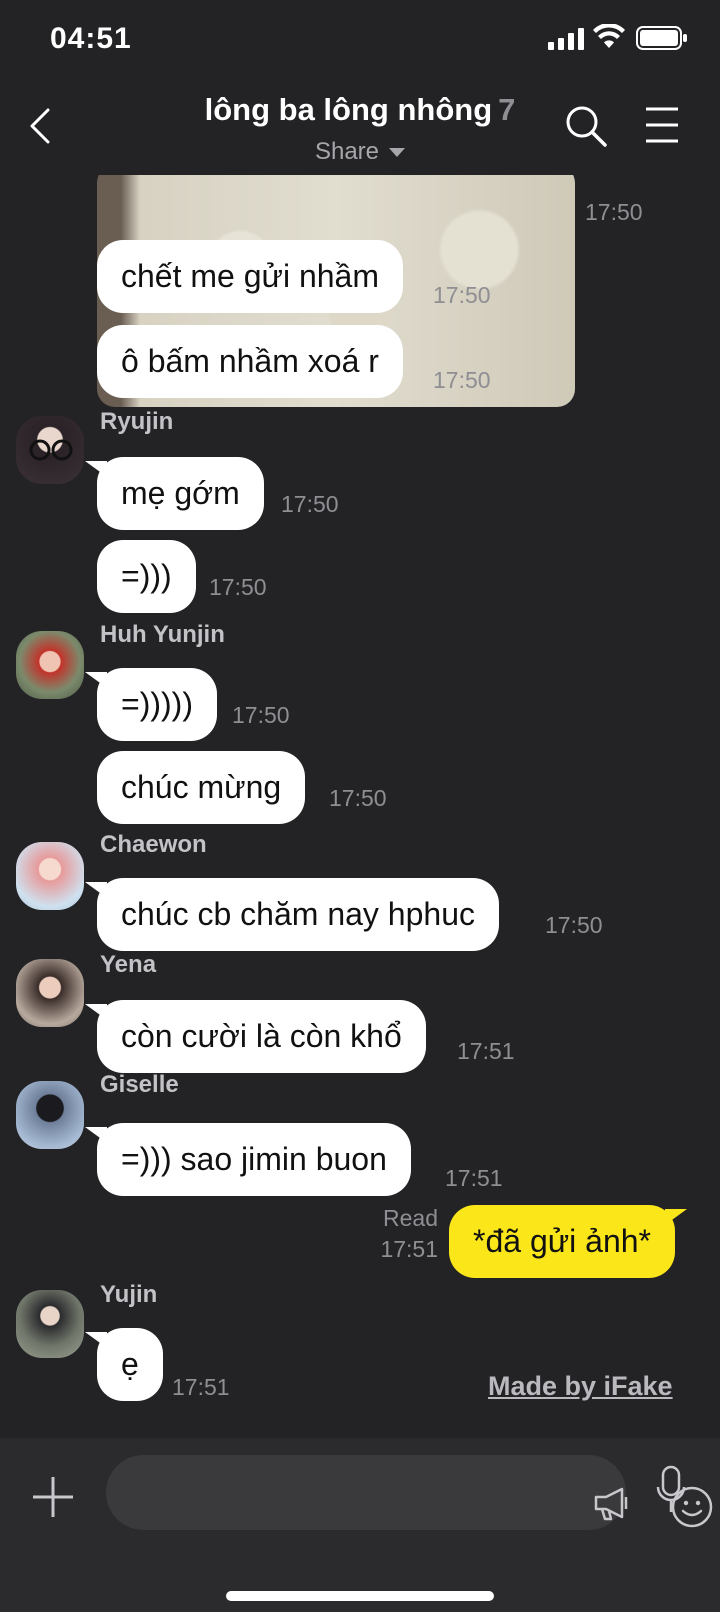 The height and width of the screenshot is (1612, 720). I want to click on chat-header: lông ba lông nhông 7 Share, so click(360, 127).